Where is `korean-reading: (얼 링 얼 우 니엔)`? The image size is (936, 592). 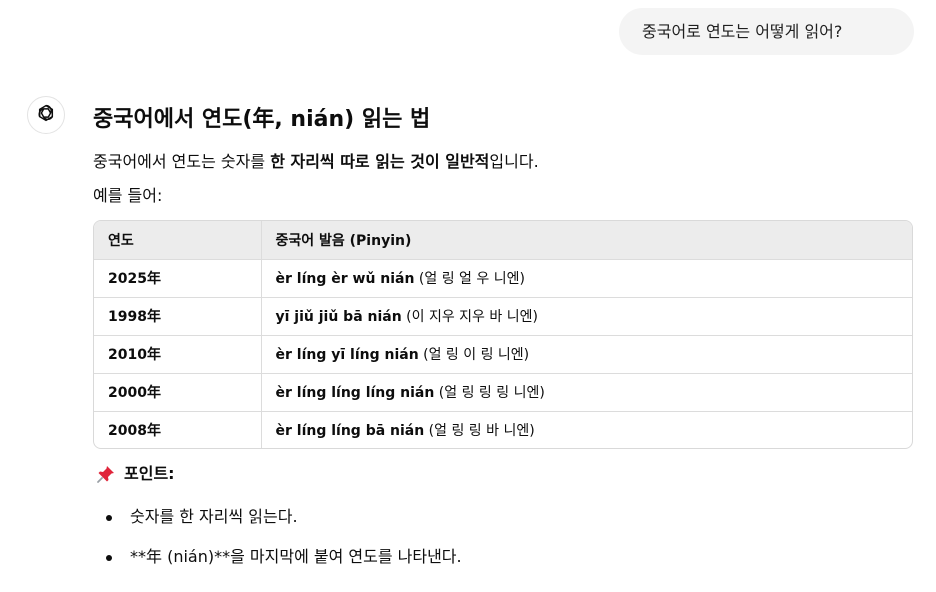 korean-reading: (얼 링 얼 우 니엔) is located at coordinates (469, 279).